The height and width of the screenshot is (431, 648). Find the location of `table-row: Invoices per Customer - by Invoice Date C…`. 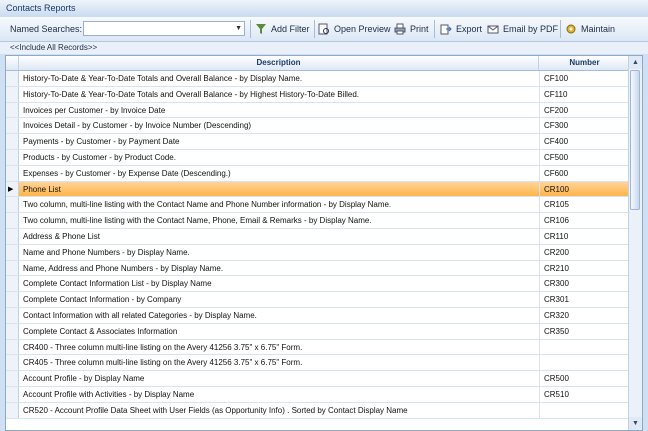

table-row: Invoices per Customer - by Invoice Date C… is located at coordinates (318, 110).